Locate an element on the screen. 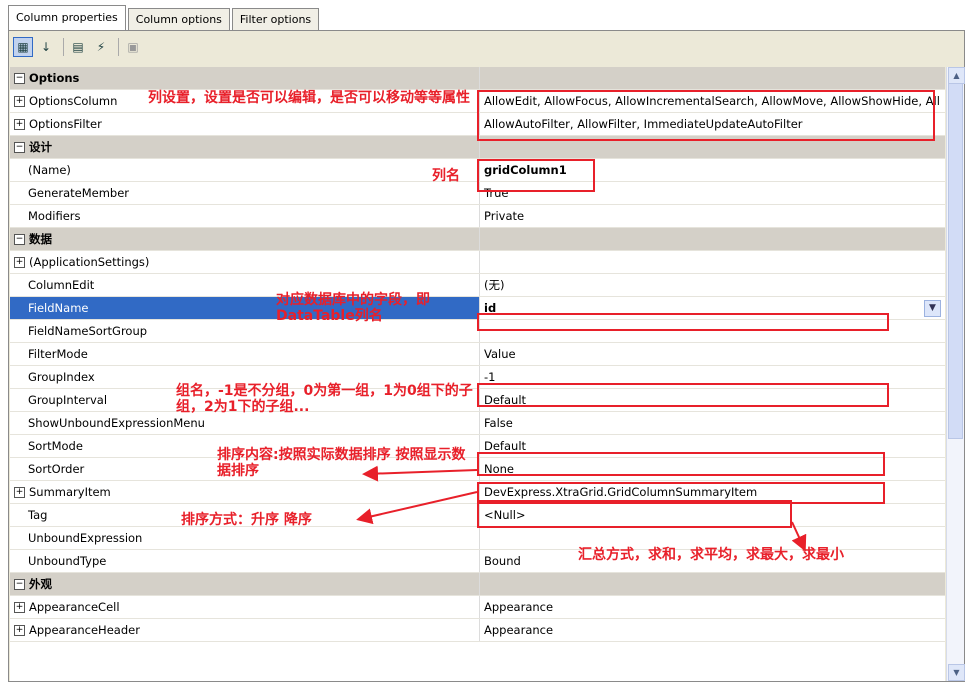 The image size is (969, 687). tab-filter-options: Filter options is located at coordinates (275, 19).